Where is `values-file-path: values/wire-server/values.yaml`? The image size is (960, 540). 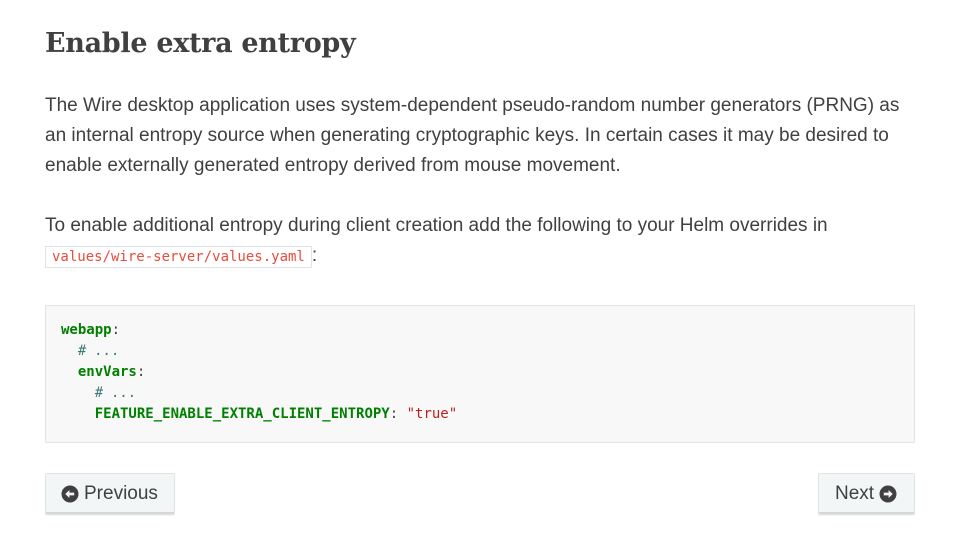 values-file-path: values/wire-server/values.yaml is located at coordinates (178, 257).